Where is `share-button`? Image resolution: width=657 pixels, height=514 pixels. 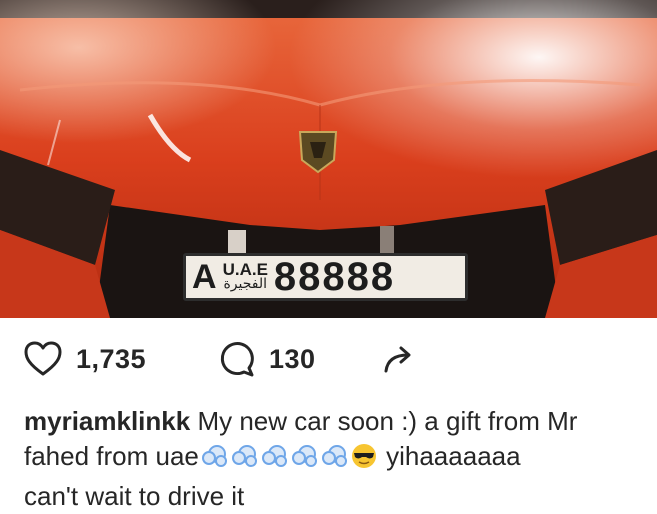
share-button is located at coordinates (398, 359).